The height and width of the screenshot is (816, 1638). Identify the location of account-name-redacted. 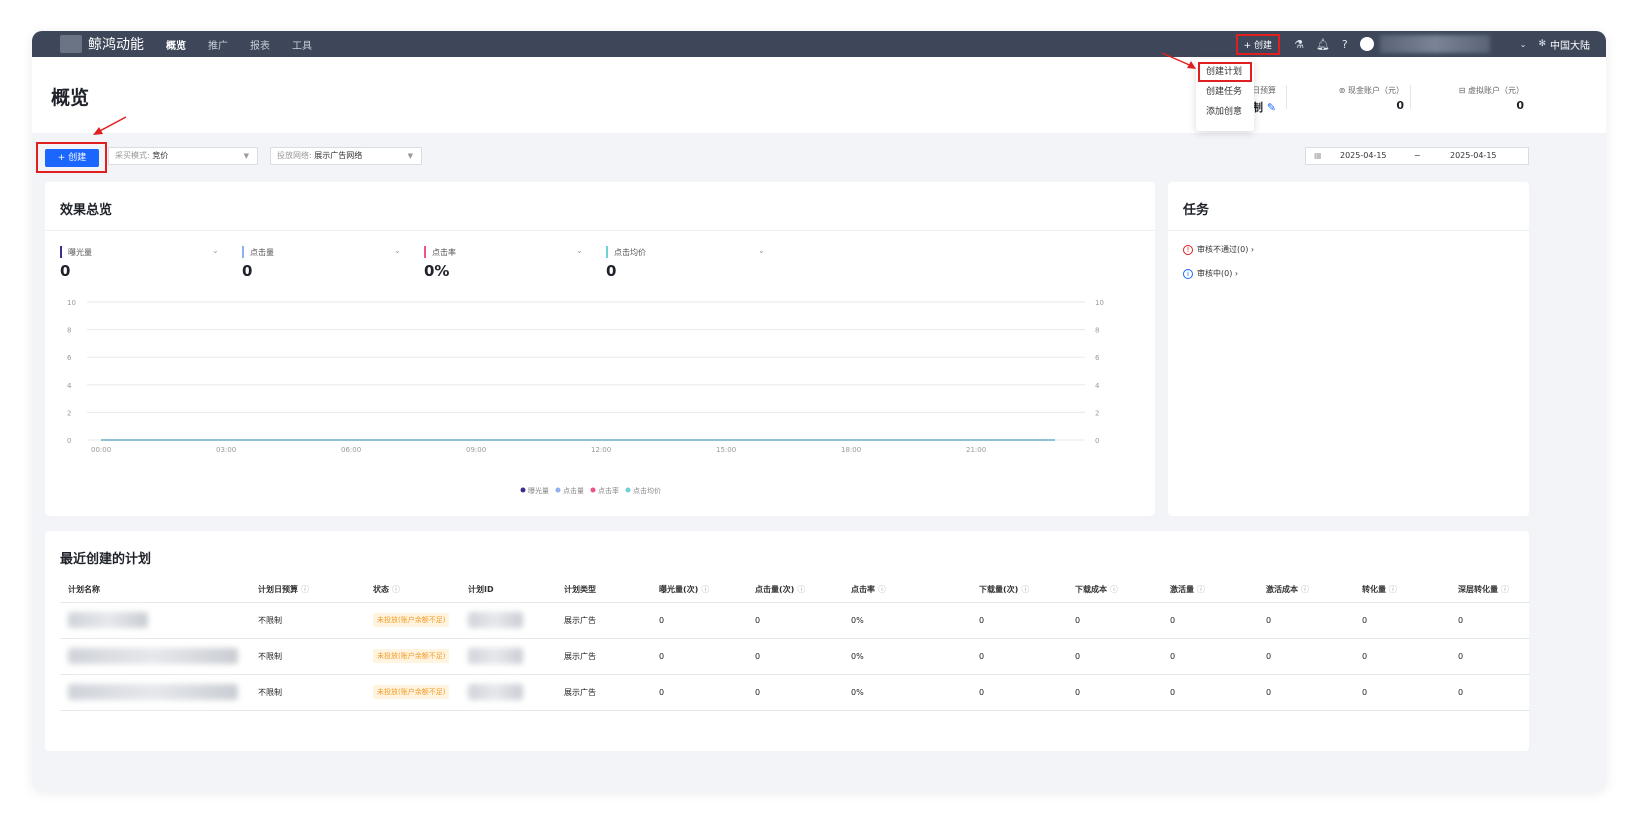
(1434, 44).